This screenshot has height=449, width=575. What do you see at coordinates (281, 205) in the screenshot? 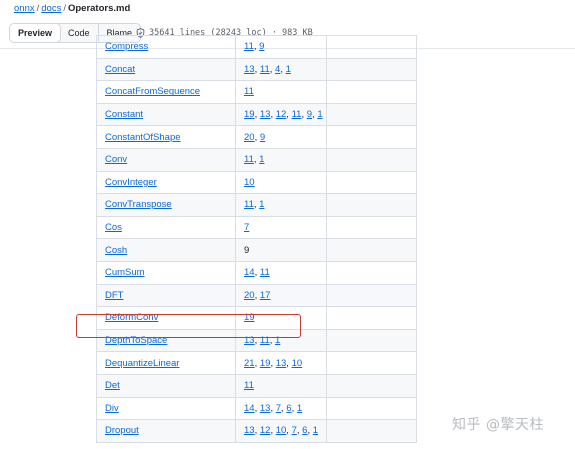
I see `operator-versions-cell: 11, 1` at bounding box center [281, 205].